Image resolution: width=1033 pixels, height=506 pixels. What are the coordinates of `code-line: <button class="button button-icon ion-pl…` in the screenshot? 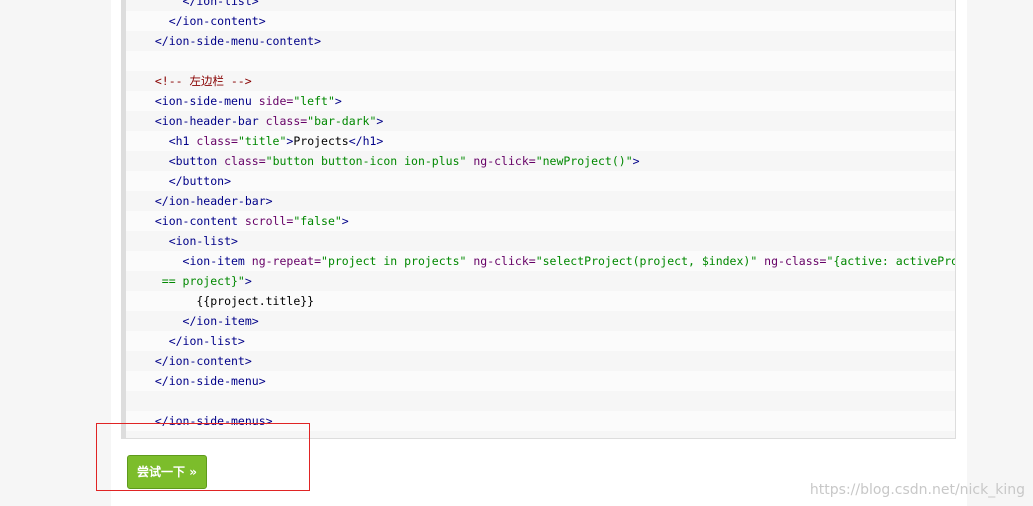 It's located at (540, 161).